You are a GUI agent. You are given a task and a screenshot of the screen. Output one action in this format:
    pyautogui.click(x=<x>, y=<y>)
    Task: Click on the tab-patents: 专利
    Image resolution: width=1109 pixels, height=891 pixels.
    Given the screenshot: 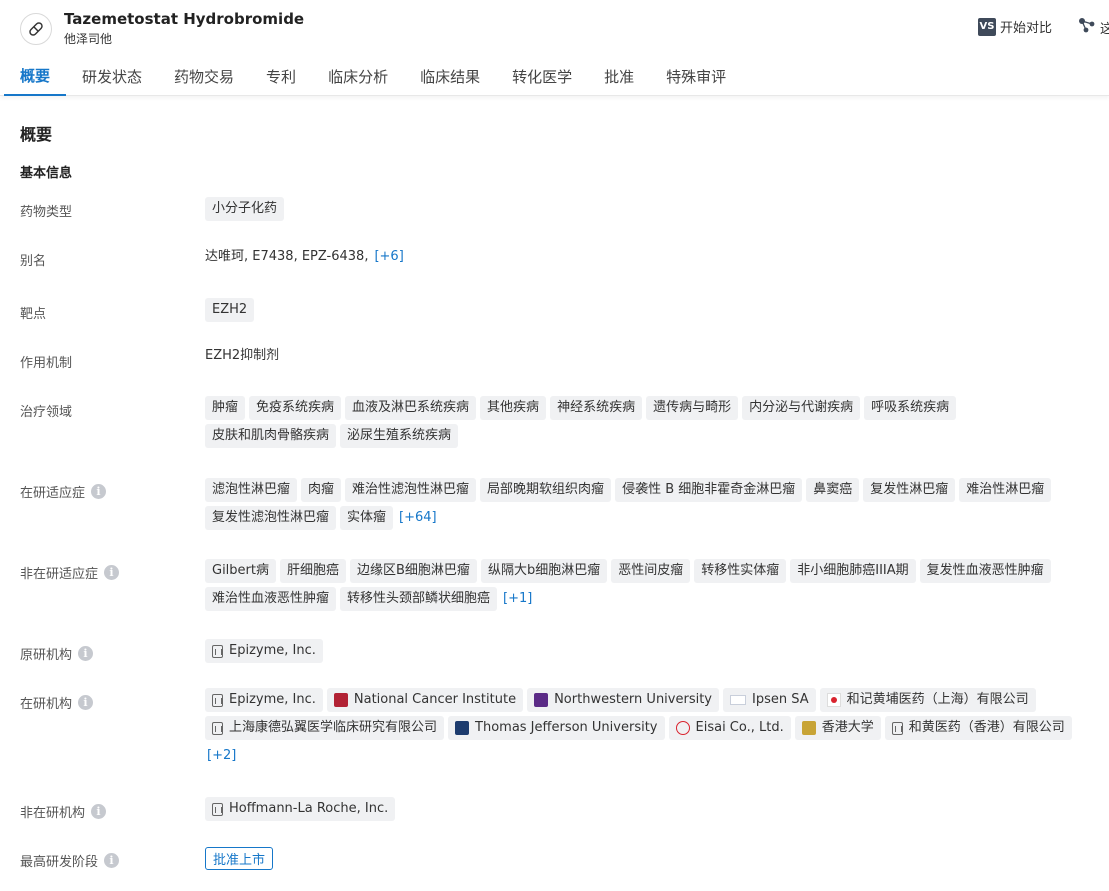 What is the action you would take?
    pyautogui.click(x=281, y=76)
    